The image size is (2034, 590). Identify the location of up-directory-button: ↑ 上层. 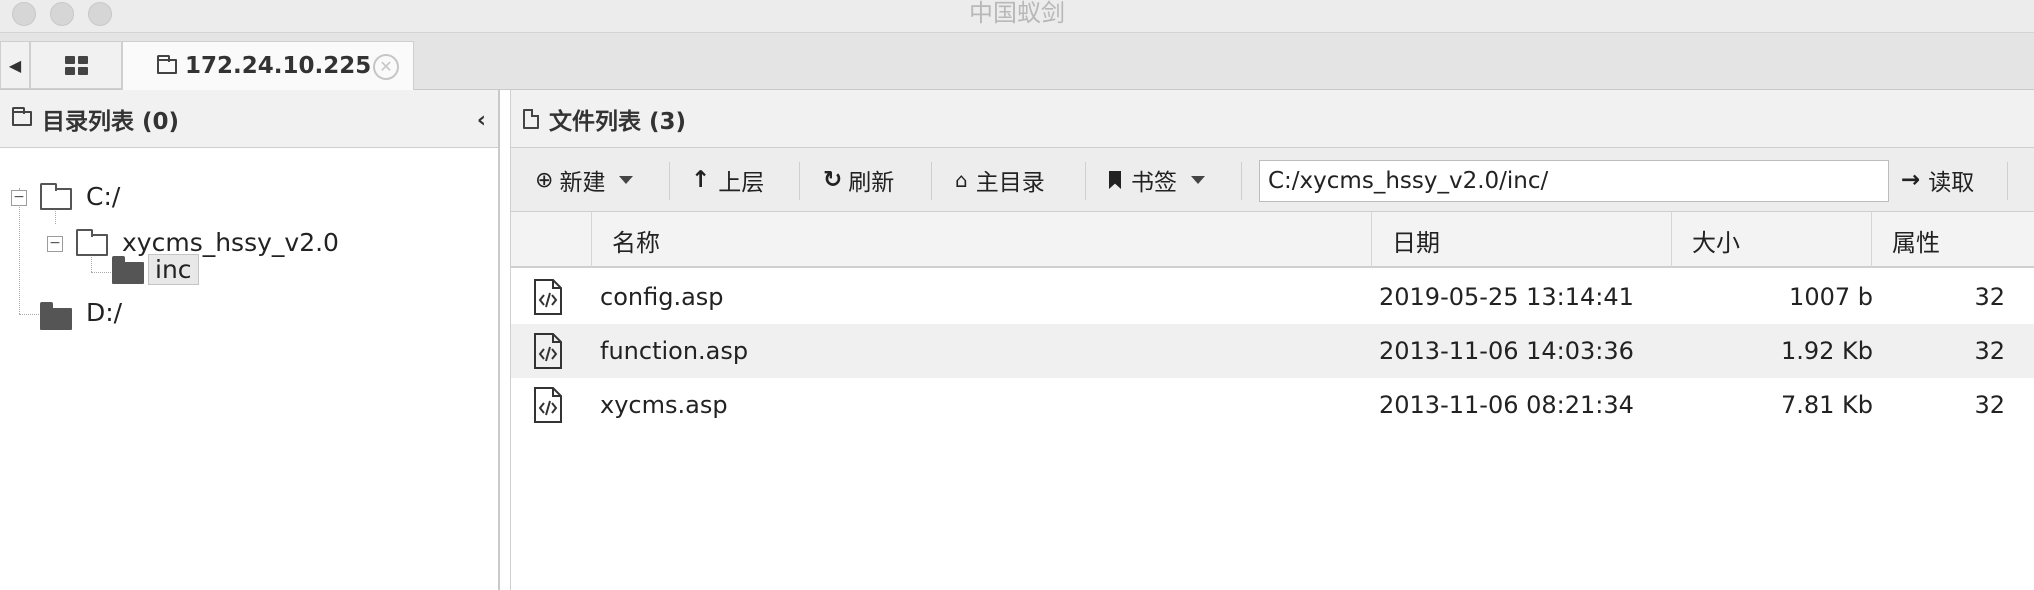
(727, 180).